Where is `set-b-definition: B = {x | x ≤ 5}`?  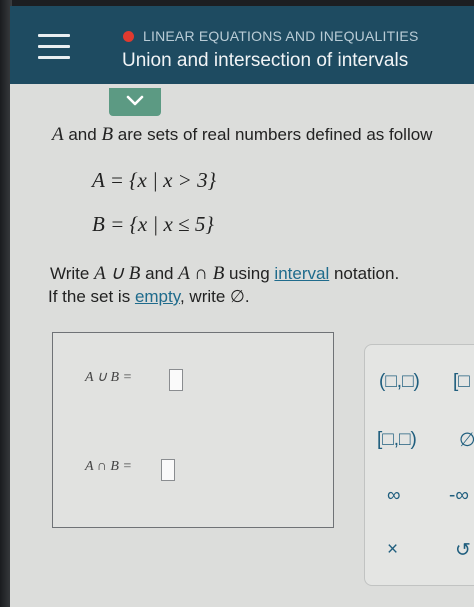
set-b-definition: B = {x | x ≤ 5} is located at coordinates (153, 224).